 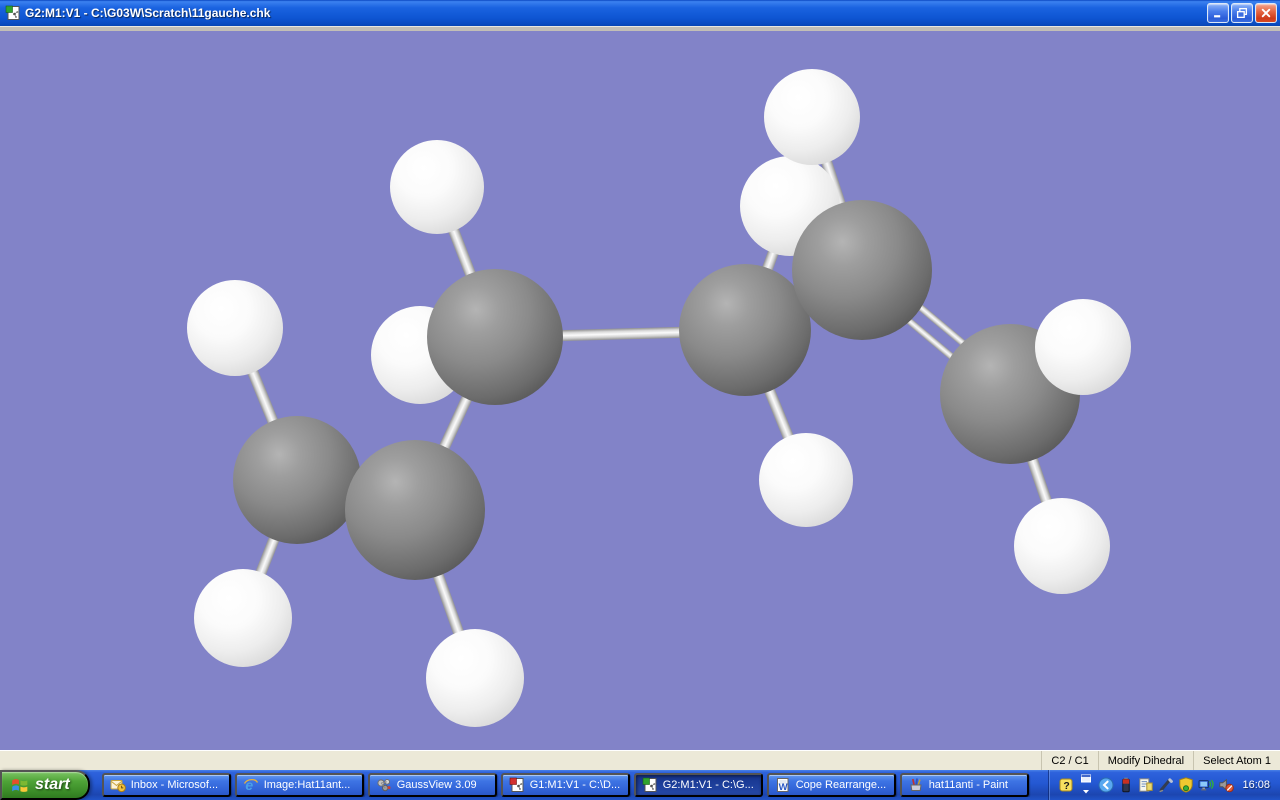 What do you see at coordinates (475, 678) in the screenshot?
I see `atom-H3` at bounding box center [475, 678].